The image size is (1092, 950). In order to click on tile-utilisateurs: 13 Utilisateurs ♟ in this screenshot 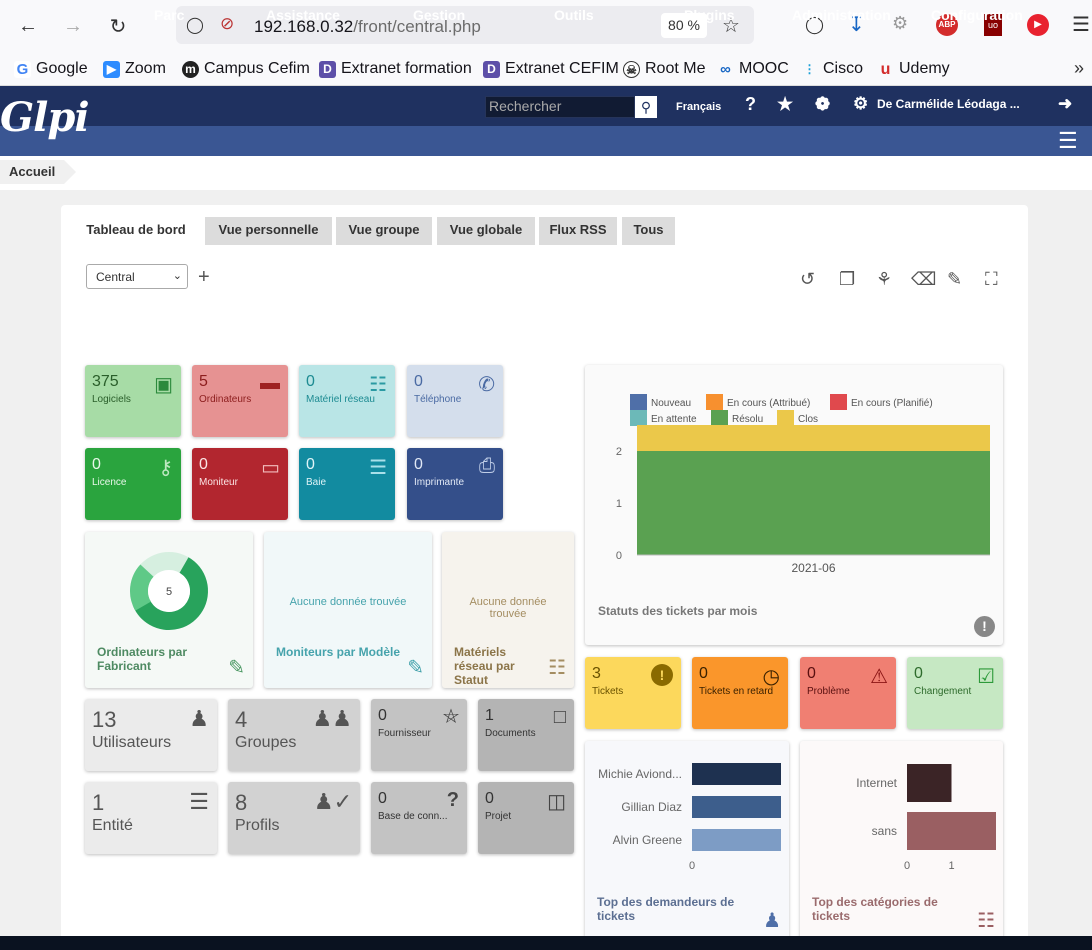, I will do `click(151, 735)`.